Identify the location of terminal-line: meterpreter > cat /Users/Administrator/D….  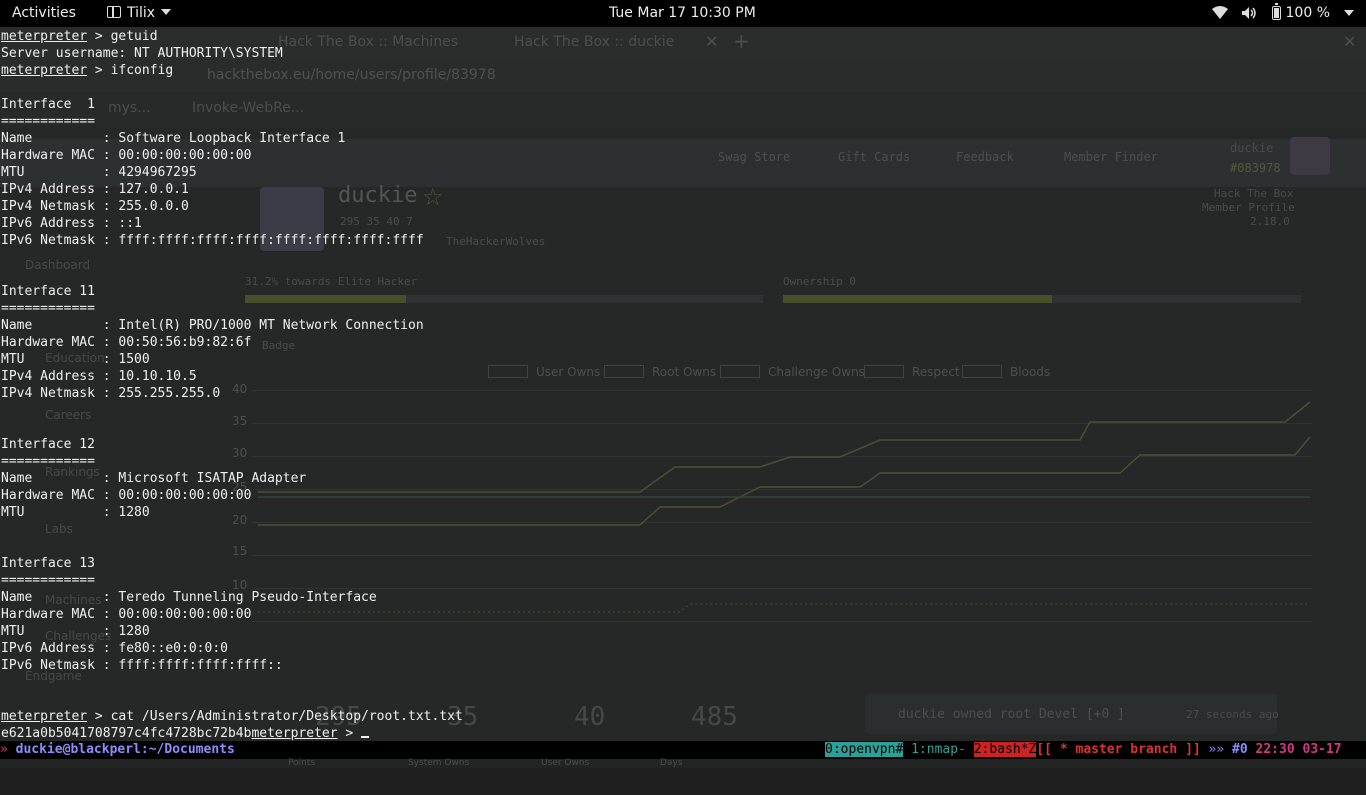
(232, 716).